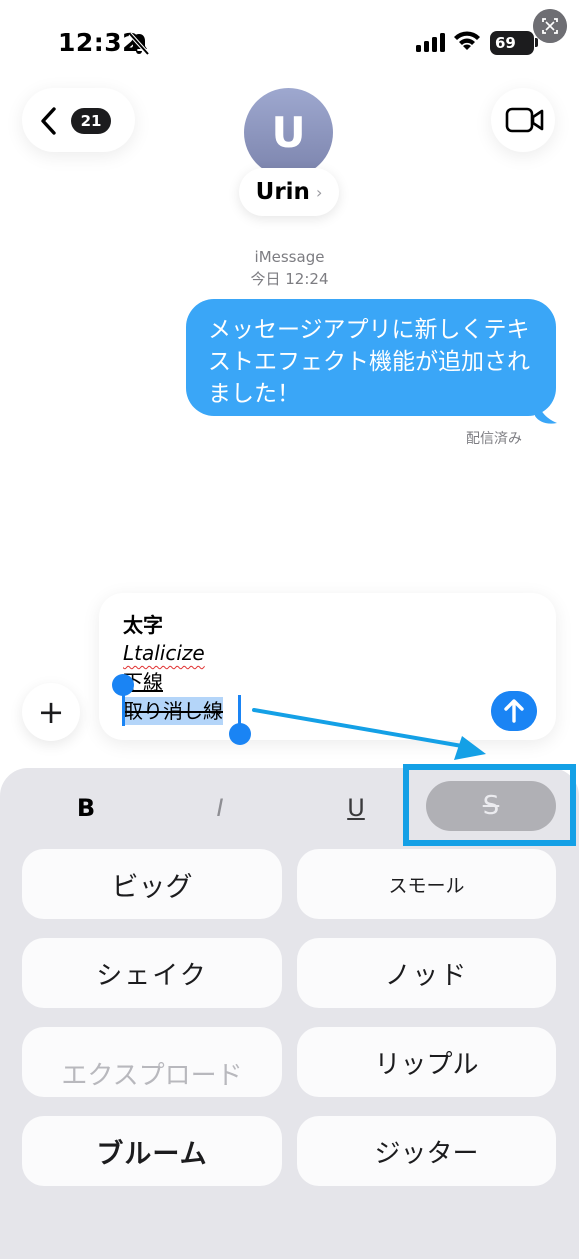 The height and width of the screenshot is (1259, 579). What do you see at coordinates (173, 711) in the screenshot?
I see `compose-line-strikethrough-selected: 取り消し線` at bounding box center [173, 711].